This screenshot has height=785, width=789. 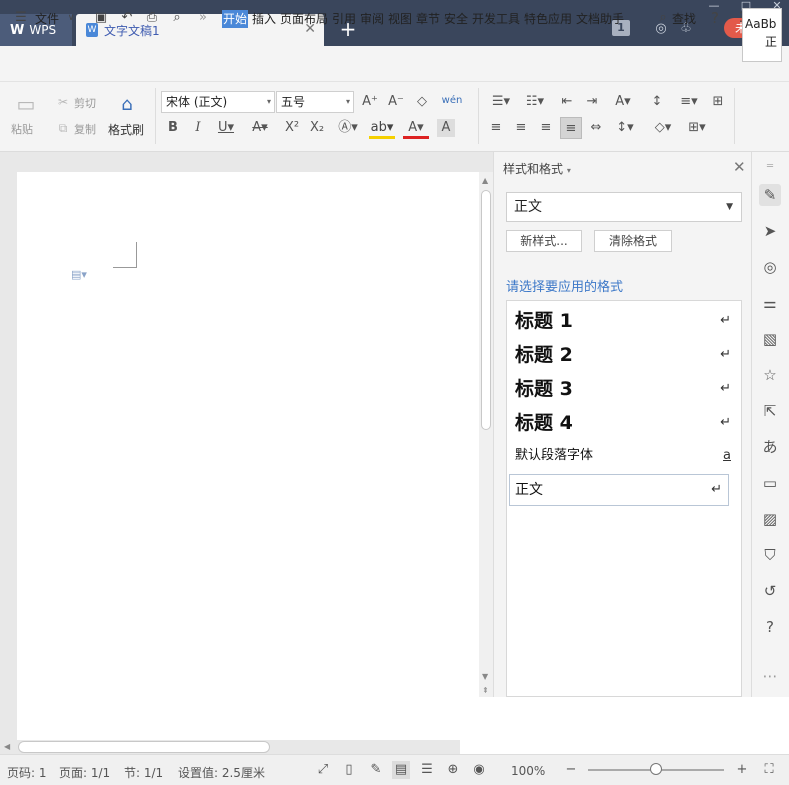 What do you see at coordinates (770, 267) in the screenshot?
I see `shapes-icon: ◎` at bounding box center [770, 267].